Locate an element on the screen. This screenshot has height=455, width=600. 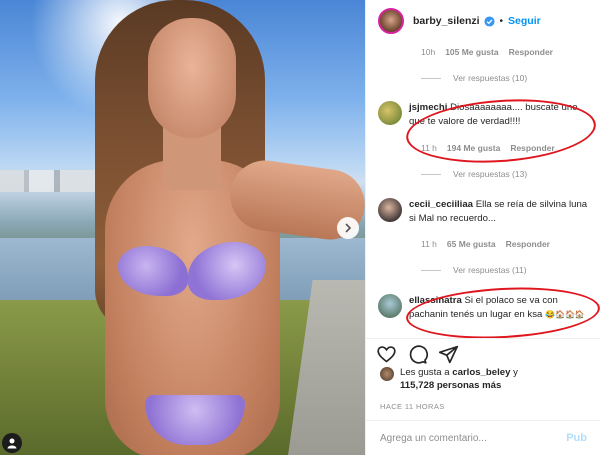
likes-prefix: Les gusta a is located at coordinates (425, 372).